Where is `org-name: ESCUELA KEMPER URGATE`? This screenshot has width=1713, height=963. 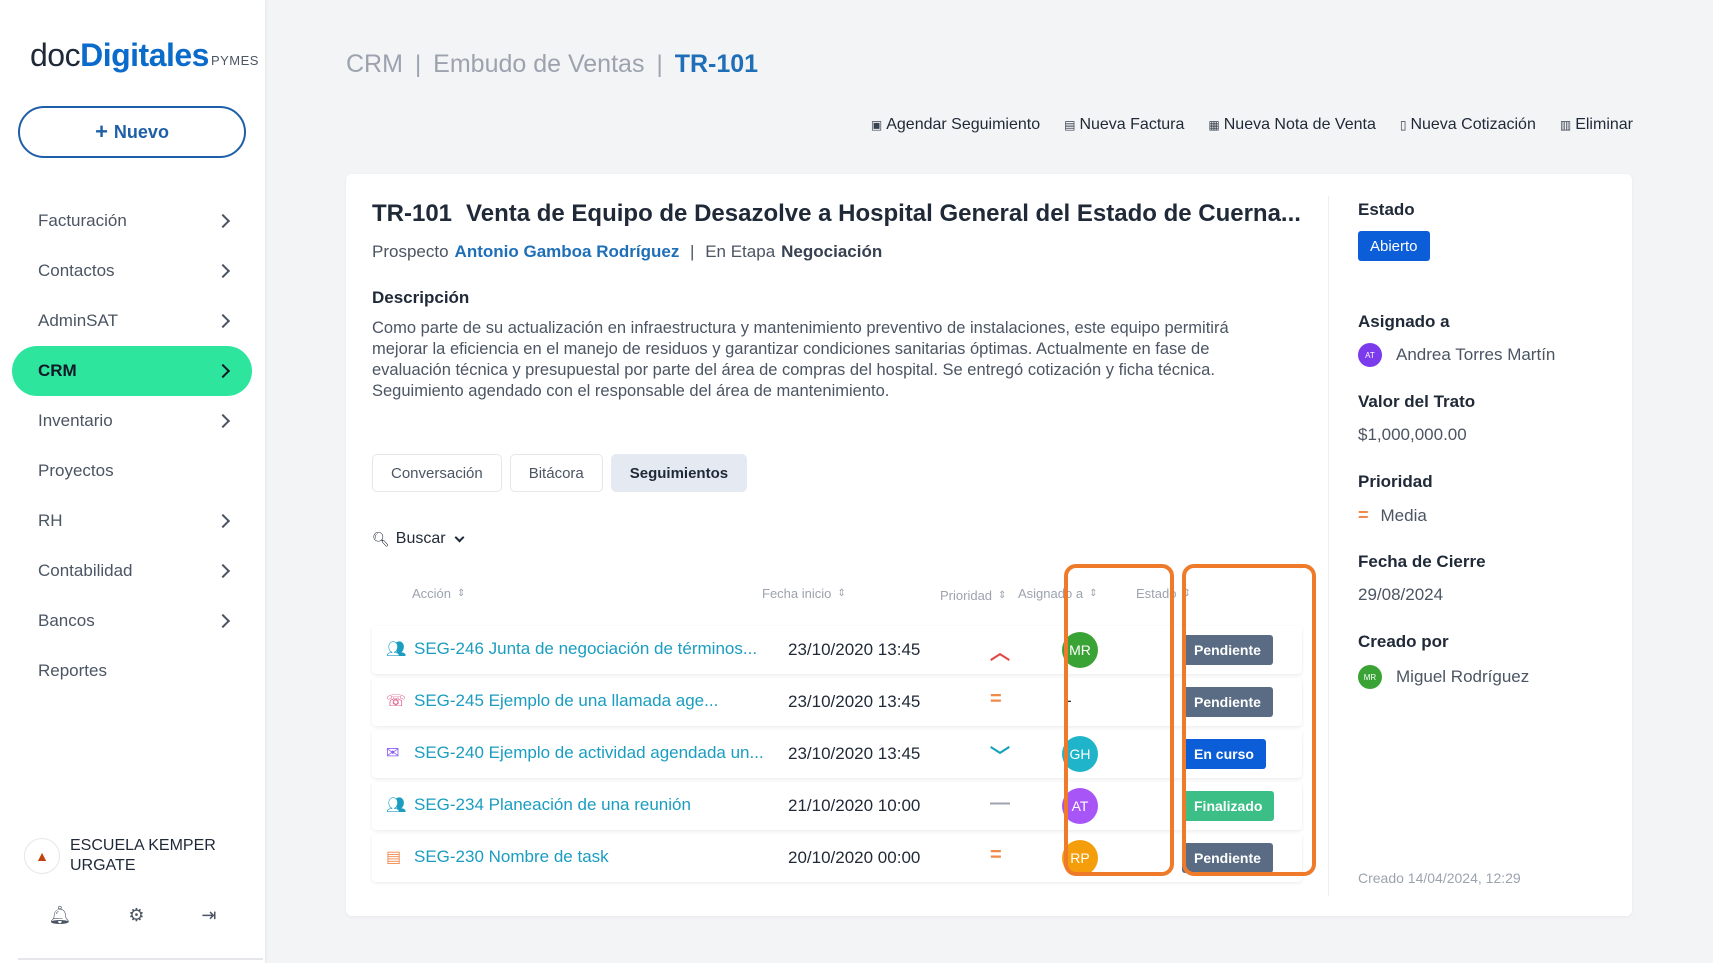 org-name: ESCUELA KEMPER URGATE is located at coordinates (143, 856).